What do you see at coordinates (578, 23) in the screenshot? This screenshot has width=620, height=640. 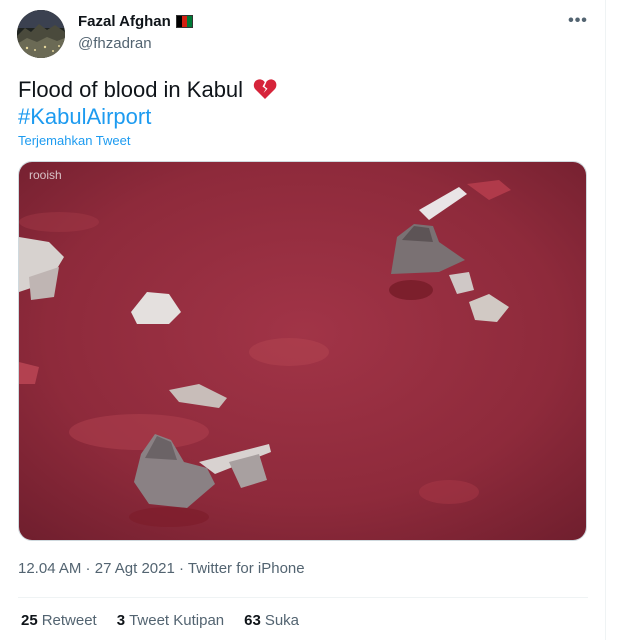 I see `more-horizontal-icon: •••` at bounding box center [578, 23].